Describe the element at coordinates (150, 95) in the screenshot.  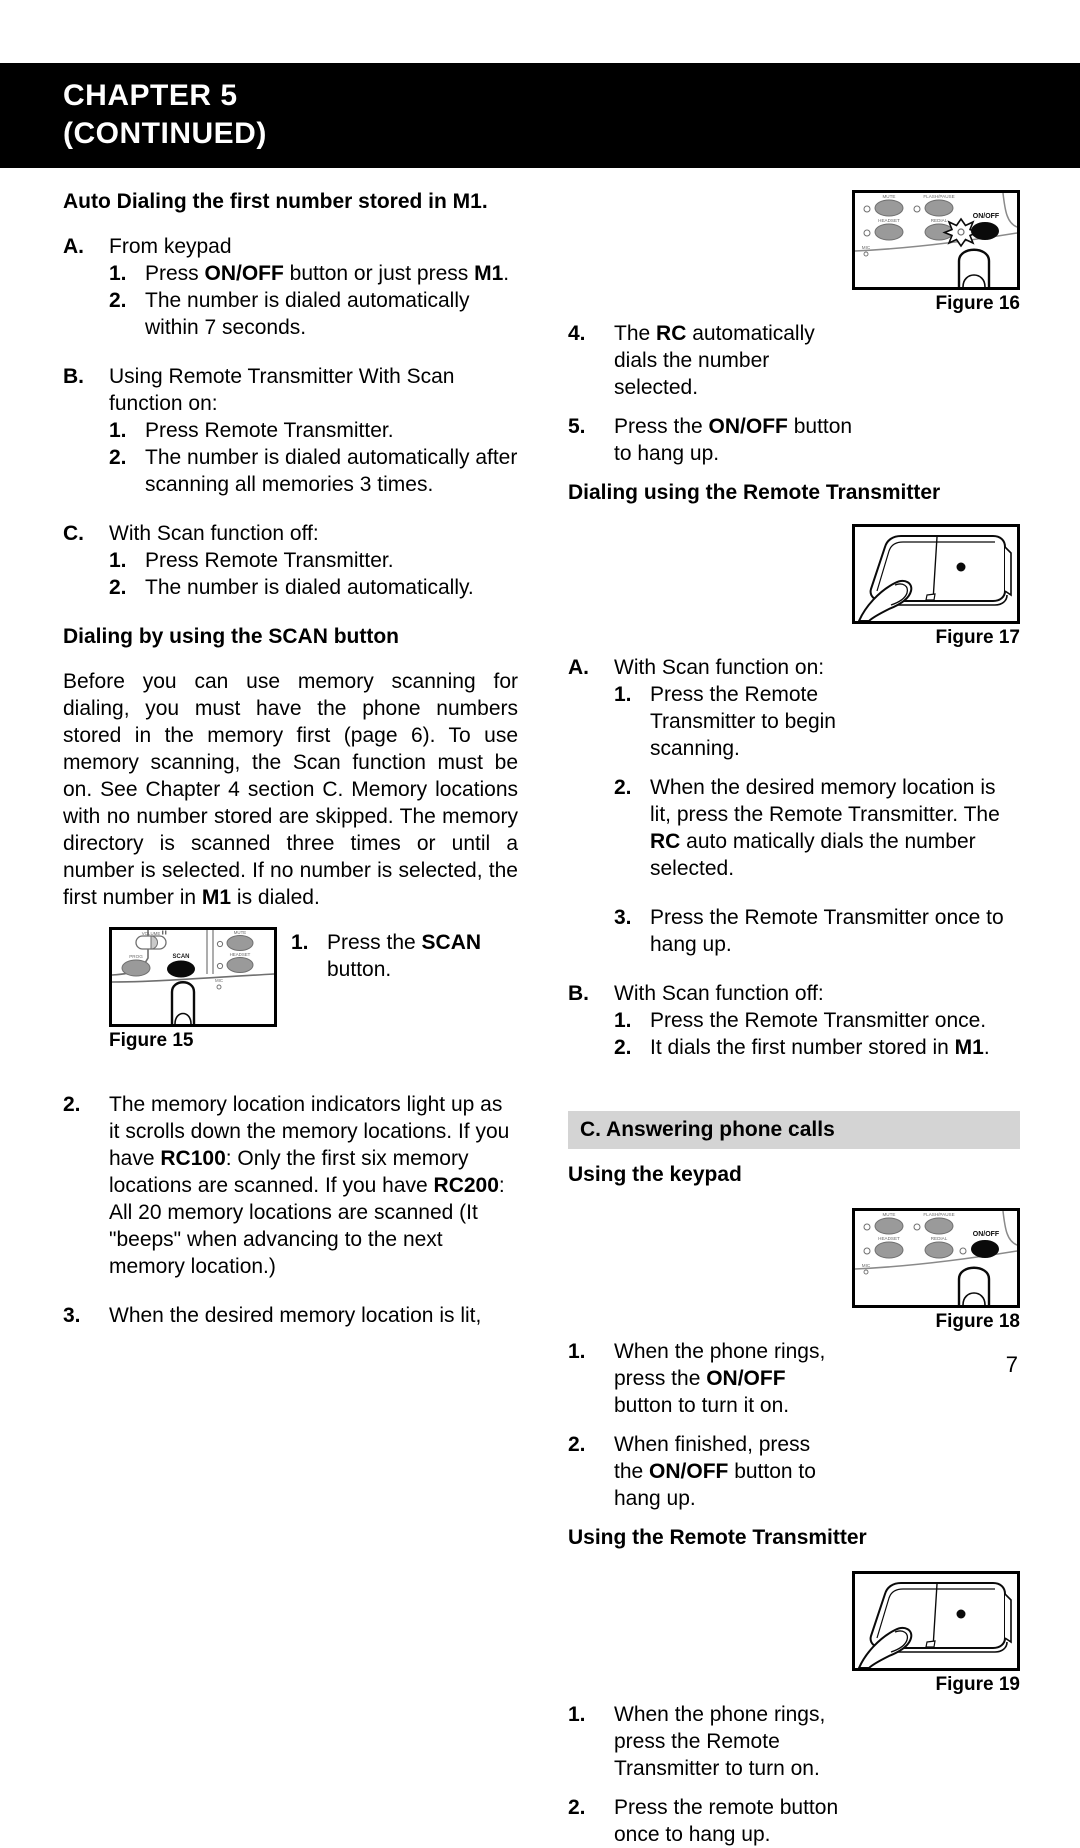
I see `chapter-title-line1: CHAPTER 5` at that location.